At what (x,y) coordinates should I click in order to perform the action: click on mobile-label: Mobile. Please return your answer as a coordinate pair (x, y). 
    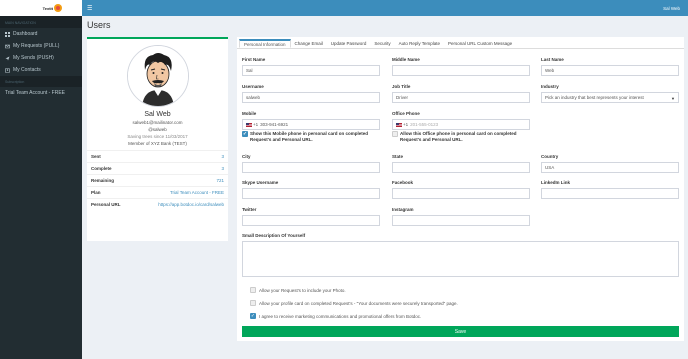
    Looking at the image, I should click on (249, 113).